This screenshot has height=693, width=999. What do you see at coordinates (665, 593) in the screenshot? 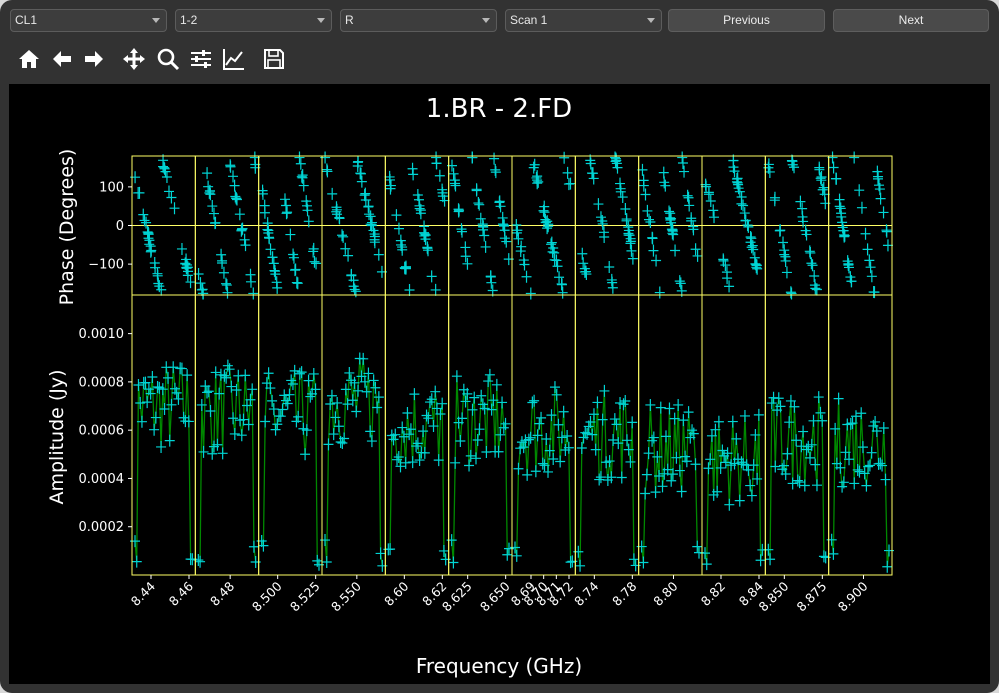
I see `x-tick-label: 8.80` at bounding box center [665, 593].